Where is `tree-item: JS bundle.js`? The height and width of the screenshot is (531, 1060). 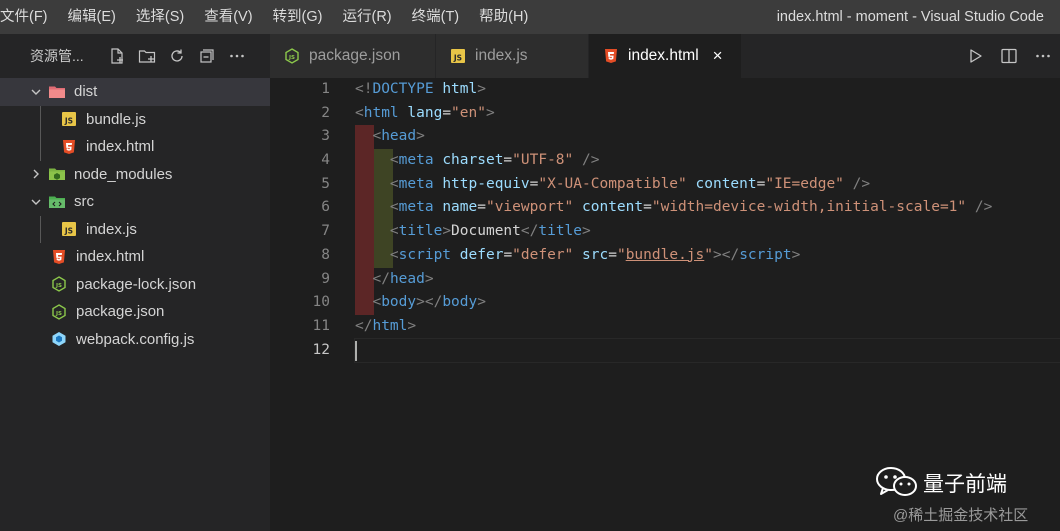 tree-item: JS bundle.js is located at coordinates (135, 119).